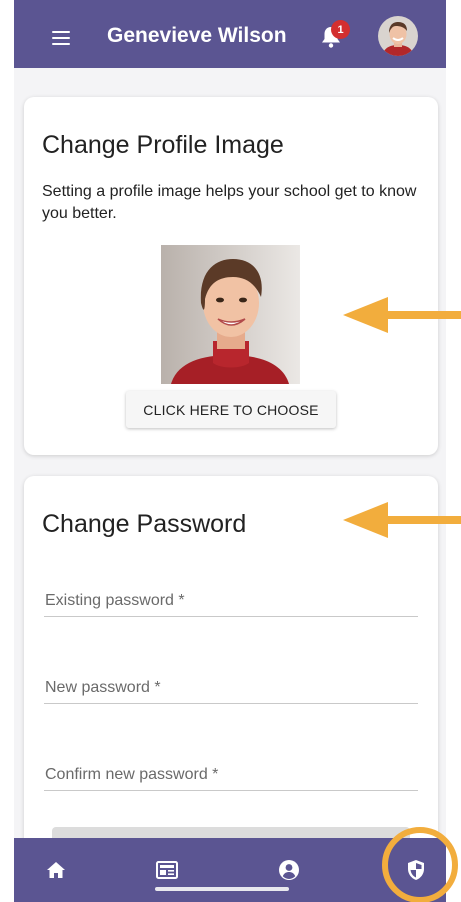 The image size is (461, 902). I want to click on news-icon, so click(167, 870).